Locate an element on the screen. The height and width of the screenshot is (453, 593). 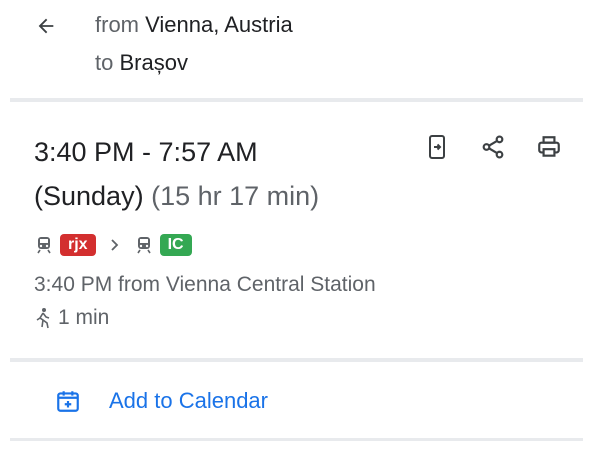
back-button is located at coordinates (46, 26).